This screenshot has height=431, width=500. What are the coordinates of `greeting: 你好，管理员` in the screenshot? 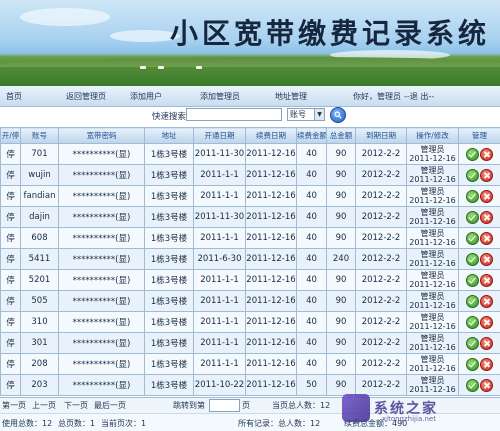 It's located at (377, 96).